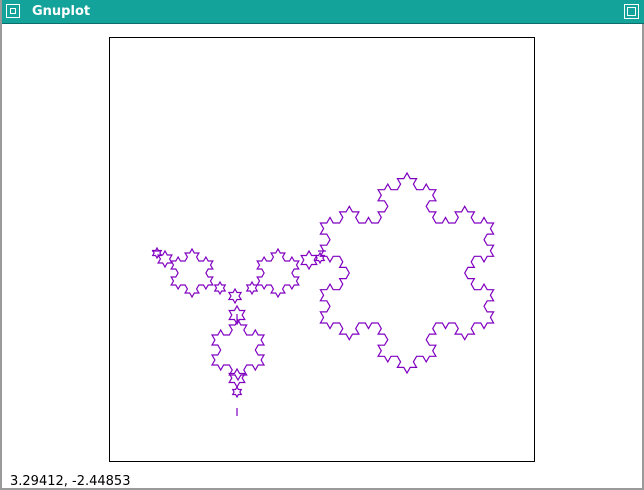 This screenshot has height=490, width=644. I want to click on medium-snowflake-left, so click(192, 273).